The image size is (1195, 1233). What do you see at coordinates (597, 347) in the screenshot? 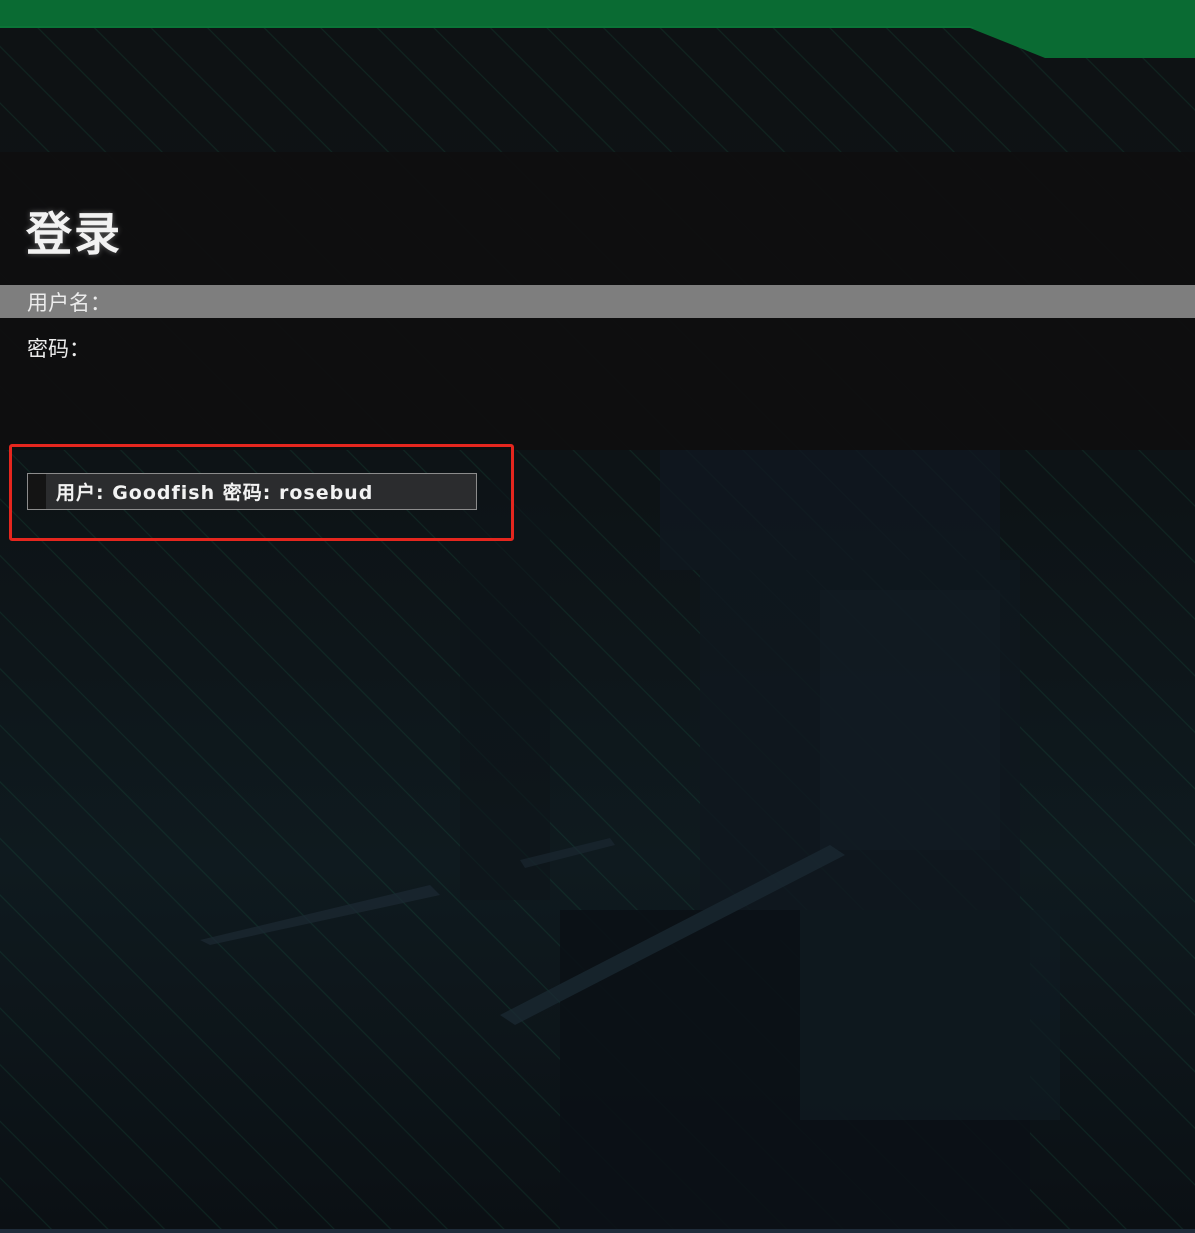
I see `password-field: 密码：` at bounding box center [597, 347].